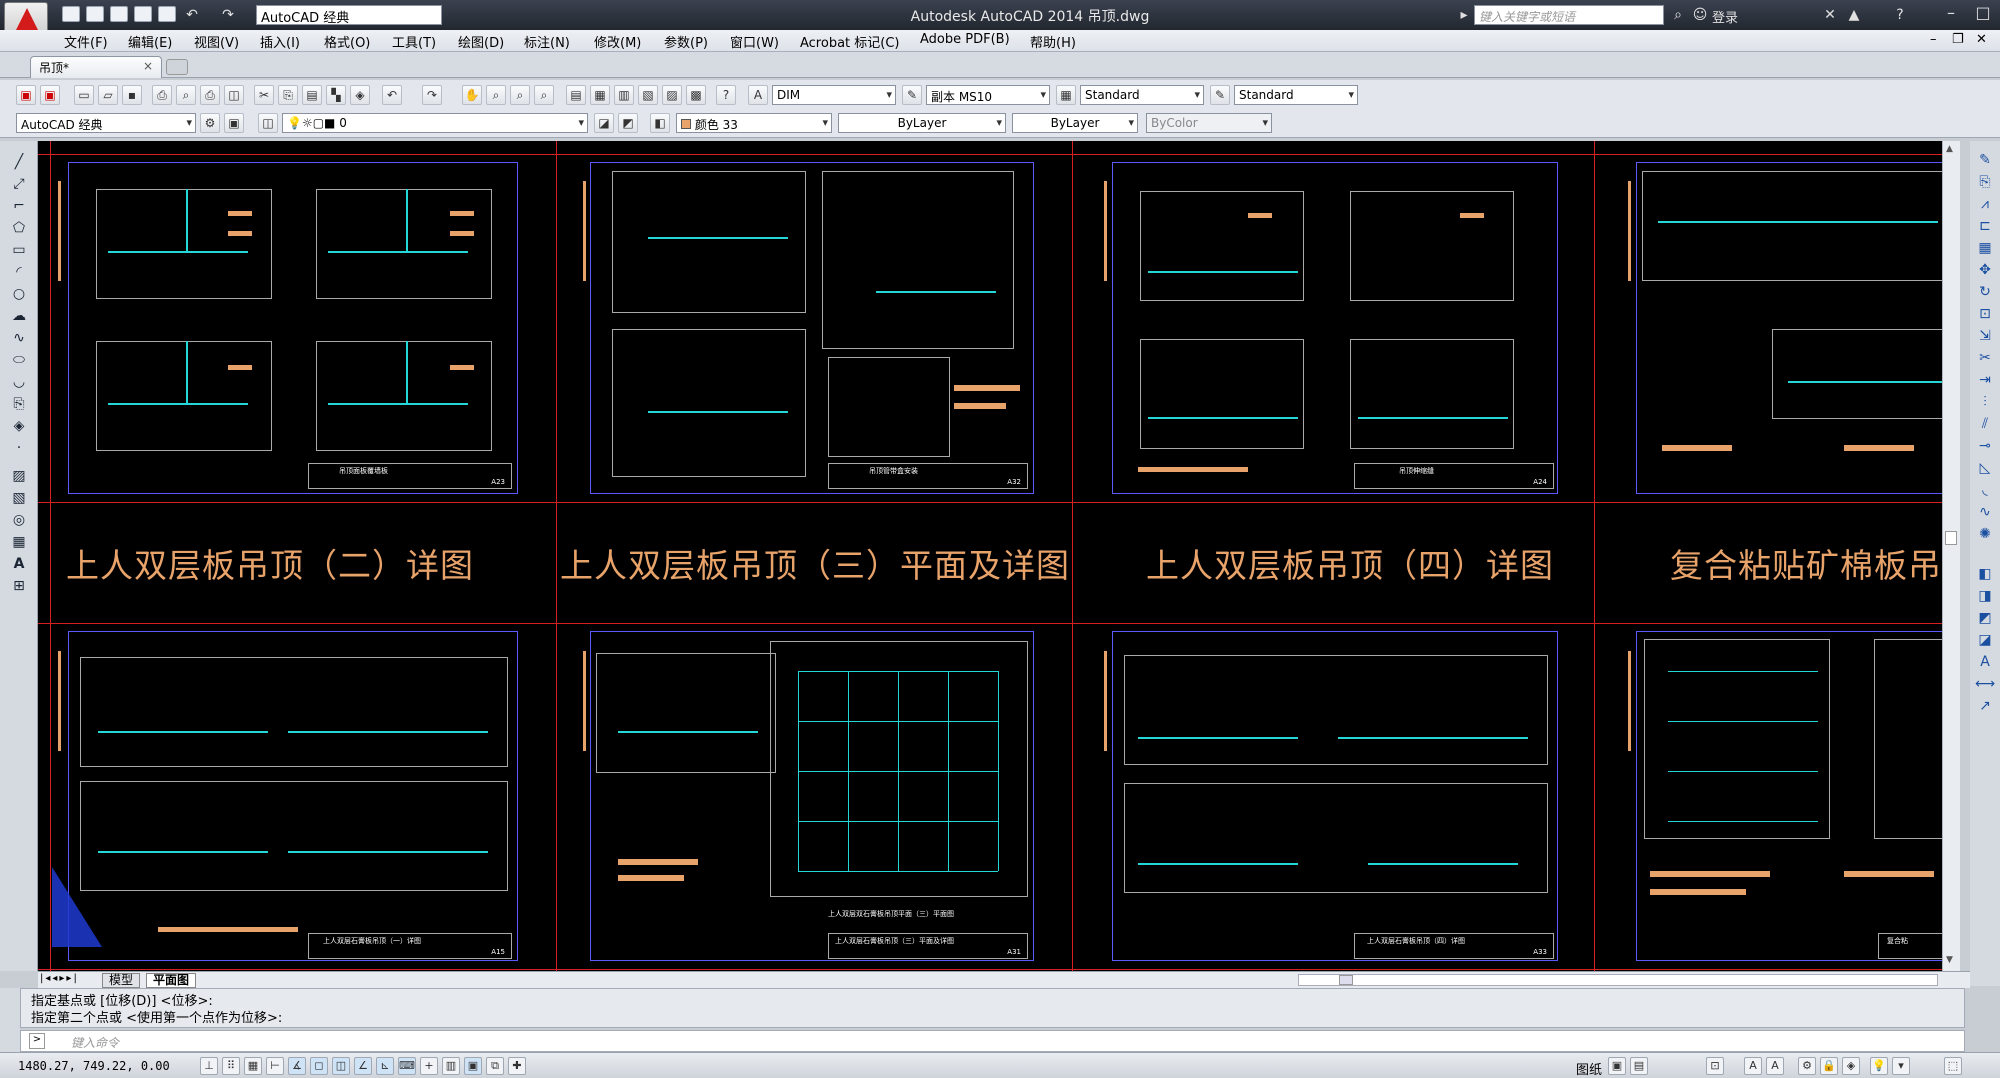 This screenshot has width=2000, height=1078. What do you see at coordinates (37, 1041) in the screenshot?
I see `command-prompt-icon: >` at bounding box center [37, 1041].